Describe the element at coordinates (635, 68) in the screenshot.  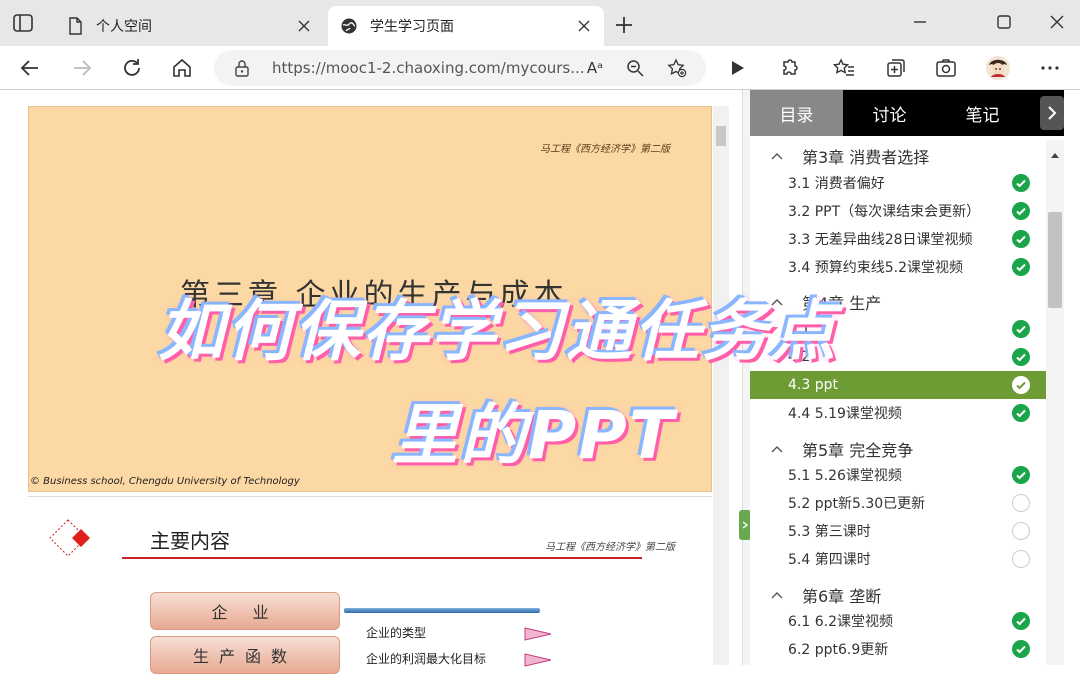
I see `zoom-icon` at that location.